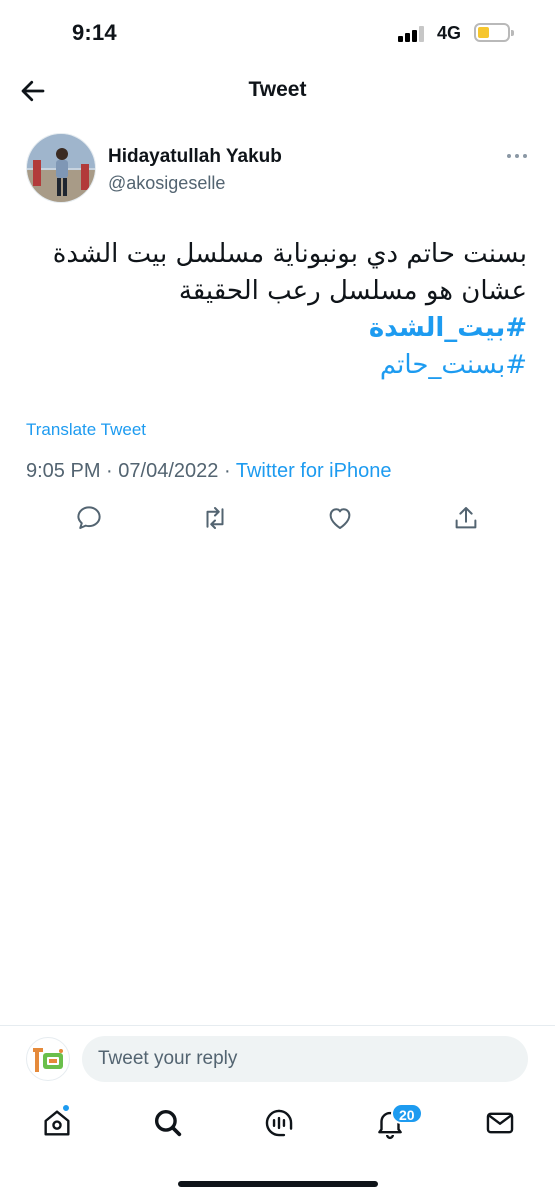 The image size is (555, 1200). Describe the element at coordinates (66, 1108) in the screenshot. I see `new-content-dot` at that location.